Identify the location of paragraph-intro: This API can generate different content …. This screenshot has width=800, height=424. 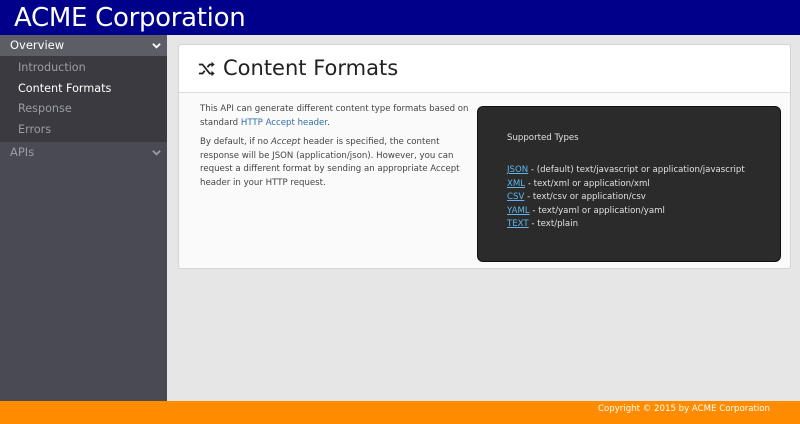
(337, 116).